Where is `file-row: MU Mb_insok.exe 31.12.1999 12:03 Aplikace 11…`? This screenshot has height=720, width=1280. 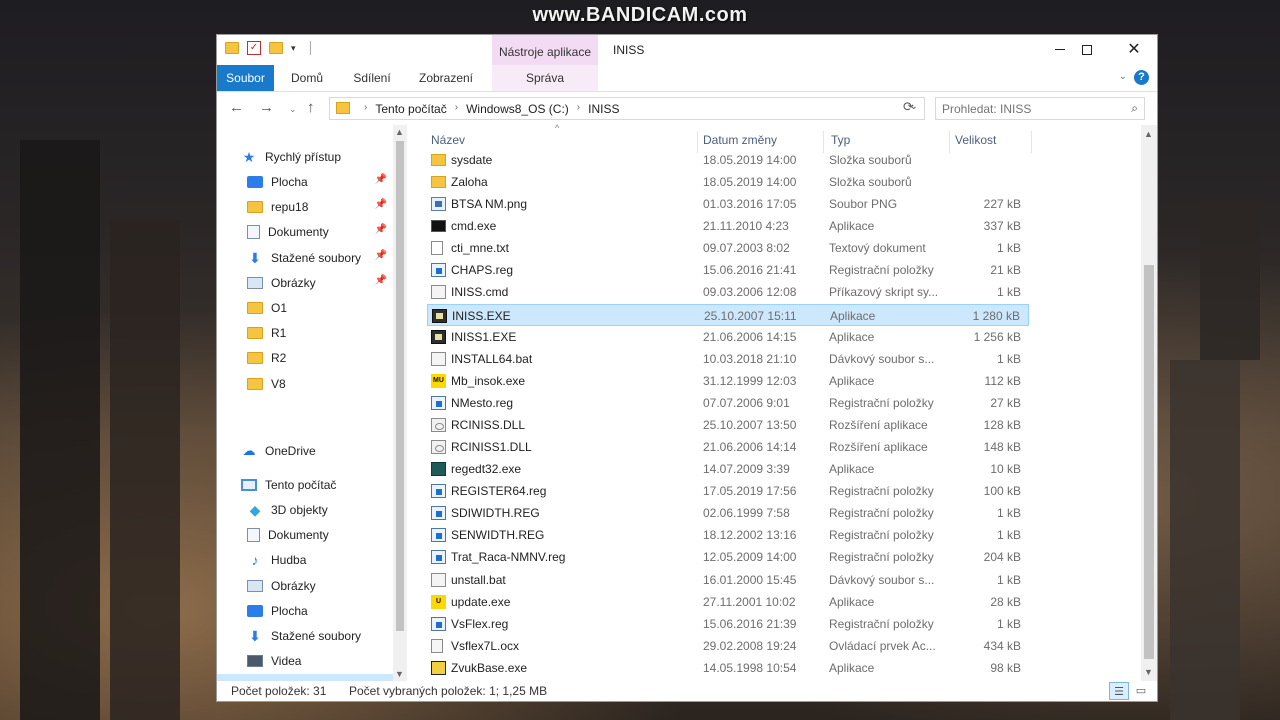 file-row: MU Mb_insok.exe 31.12.1999 12:03 Aplikace 11… is located at coordinates (728, 381).